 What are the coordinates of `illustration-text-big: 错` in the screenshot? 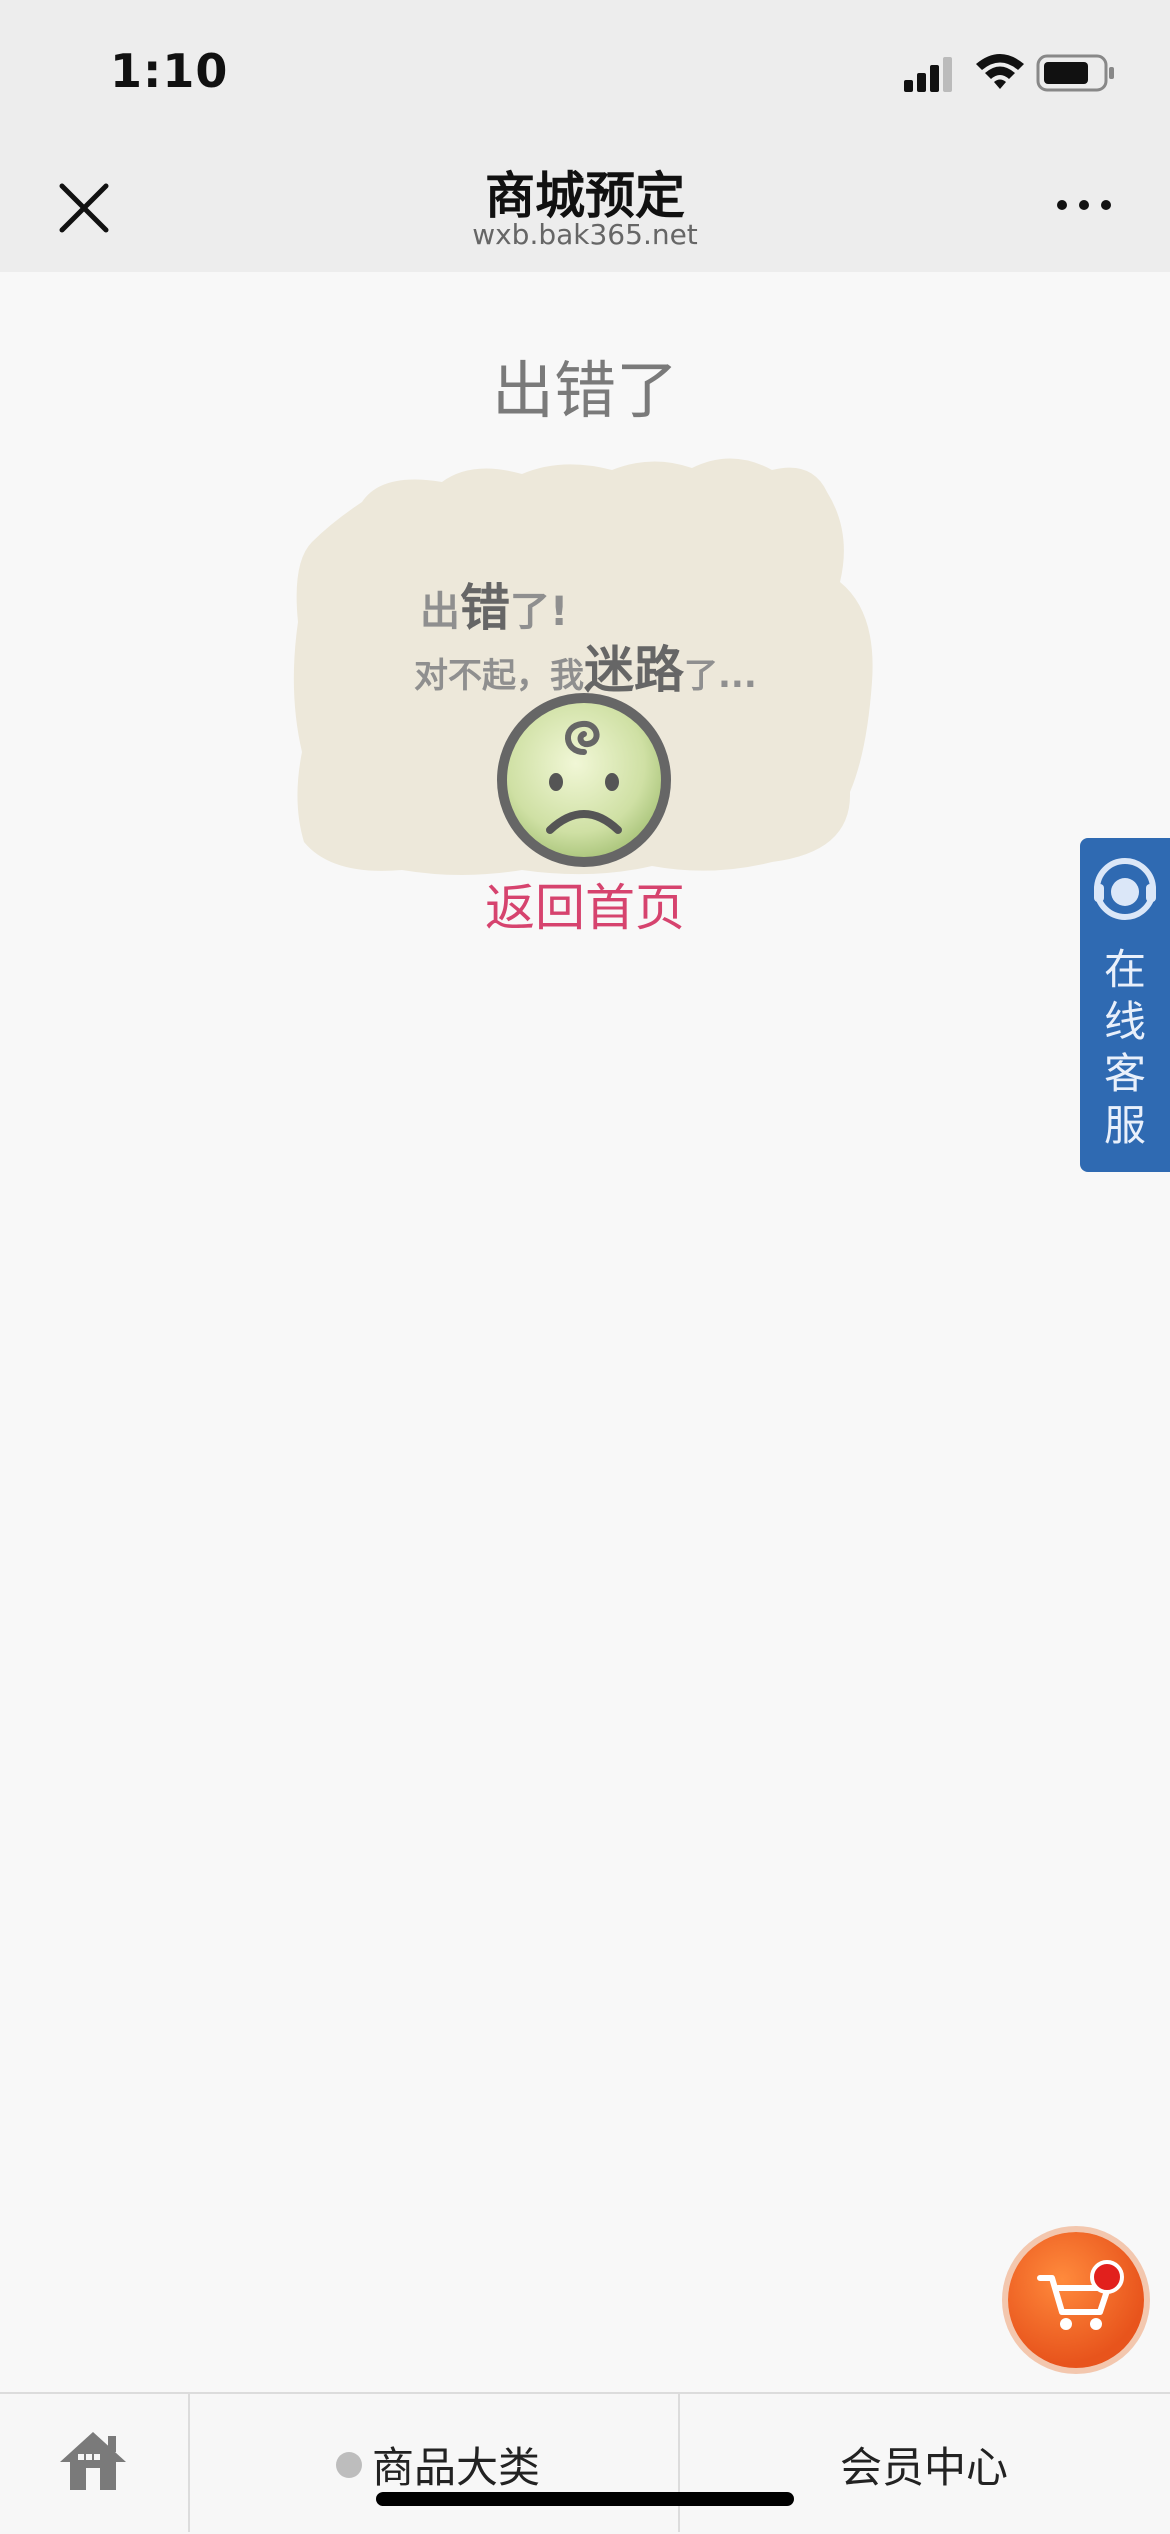 It's located at (485, 608).